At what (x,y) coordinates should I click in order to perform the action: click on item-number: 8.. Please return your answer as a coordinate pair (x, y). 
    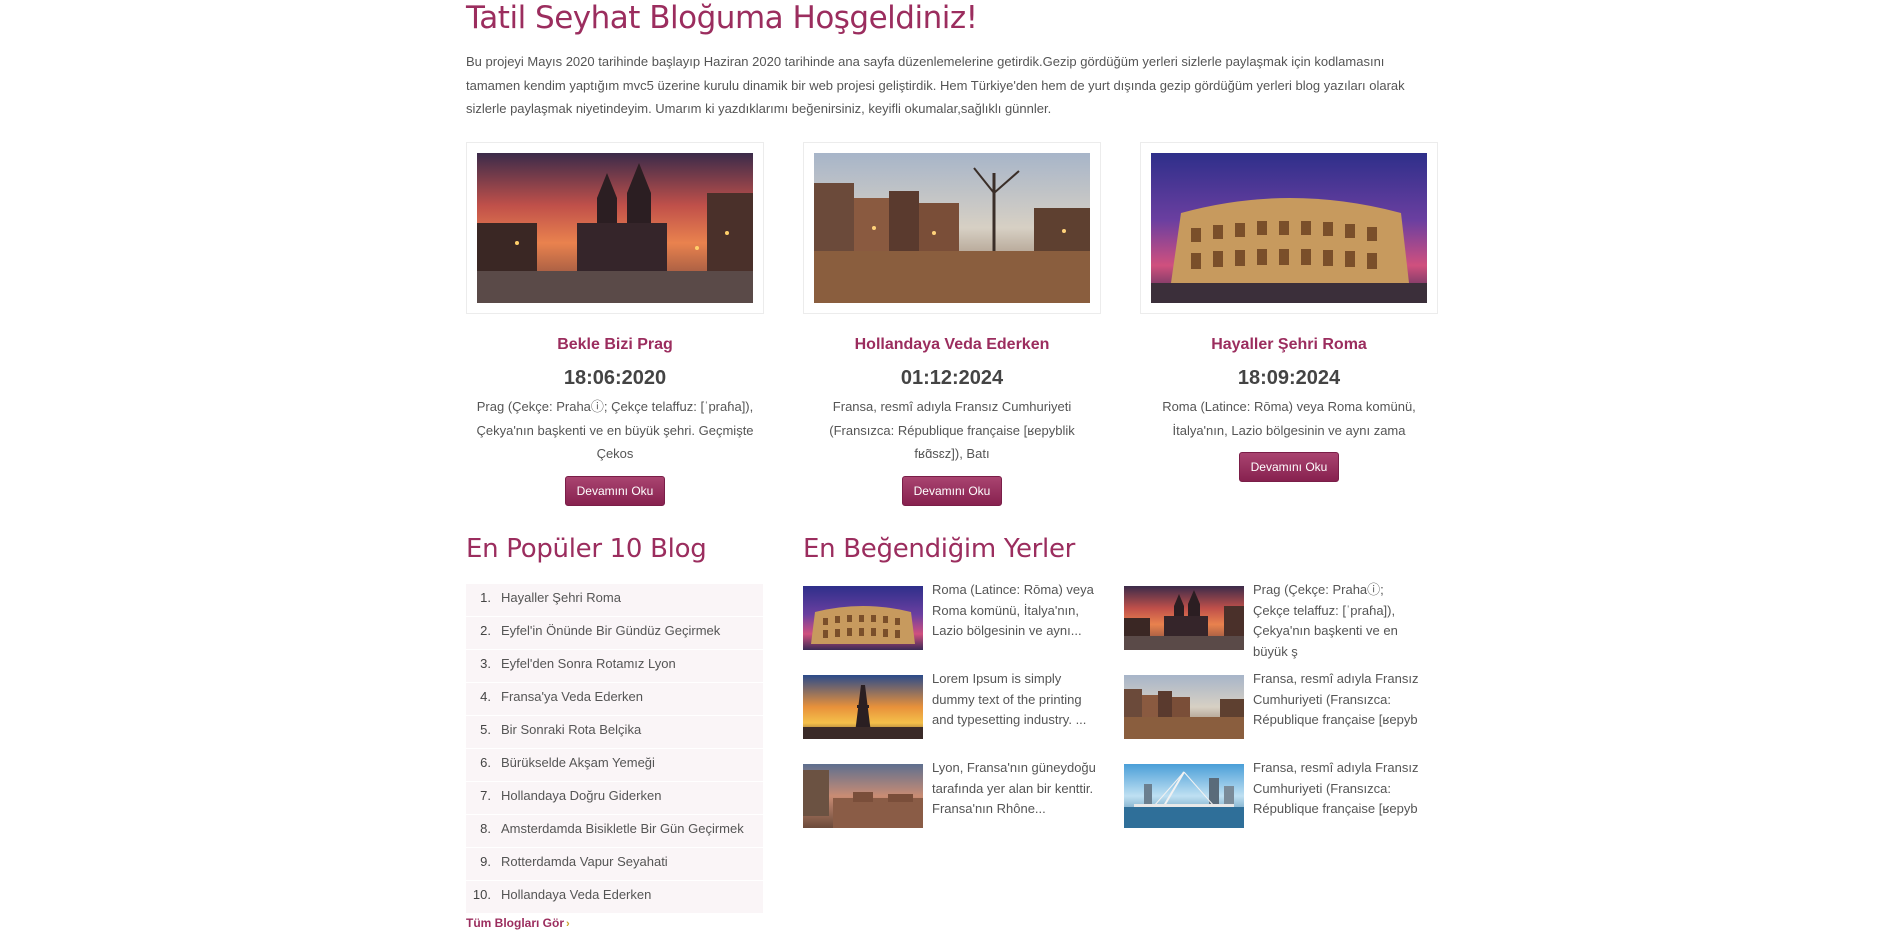
    Looking at the image, I should click on (485, 828).